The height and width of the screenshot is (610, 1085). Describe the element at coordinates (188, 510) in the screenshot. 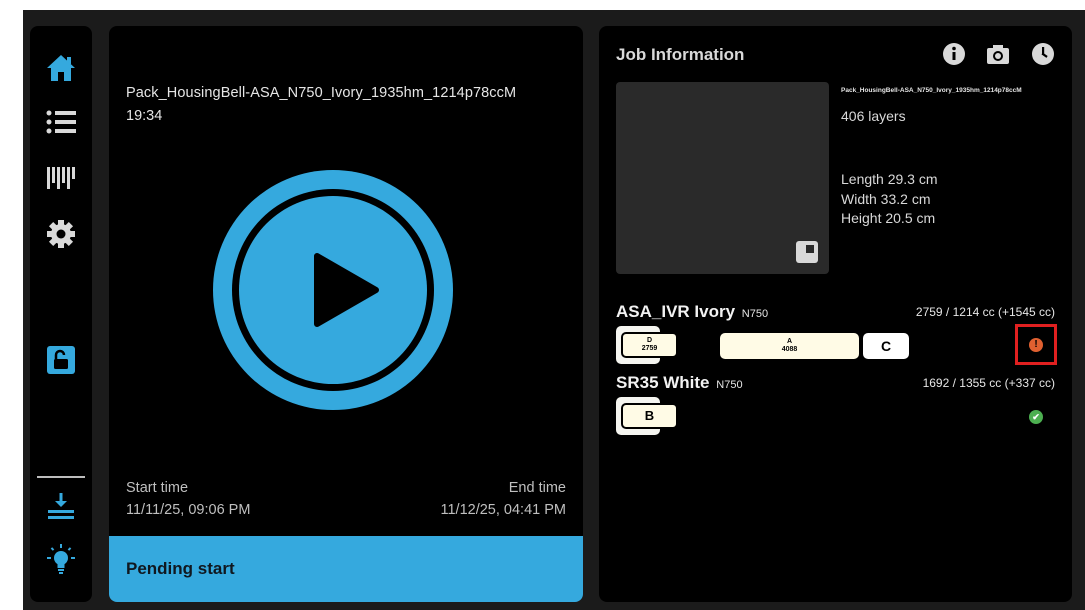

I see `start-time-value: 11/11/25, 09:06 PM` at that location.